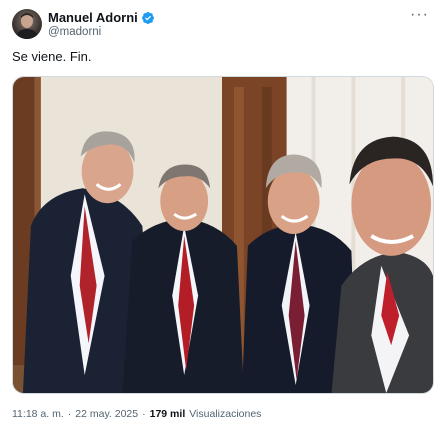  I want to click on author-handle: @madorni, so click(74, 32).